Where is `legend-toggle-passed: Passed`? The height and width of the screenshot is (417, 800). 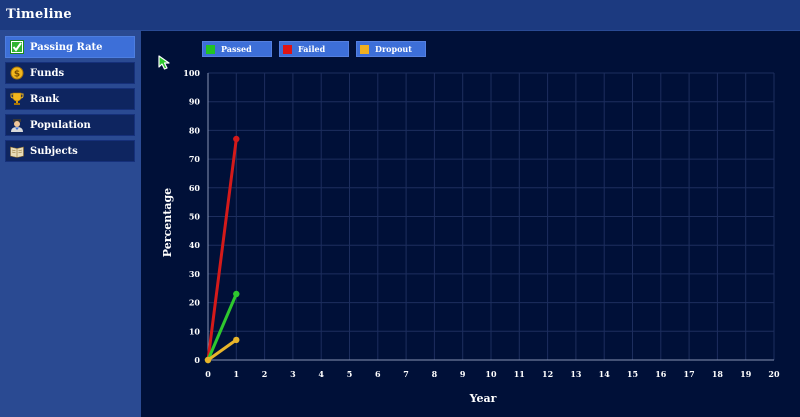
legend-toggle-passed: Passed is located at coordinates (237, 49).